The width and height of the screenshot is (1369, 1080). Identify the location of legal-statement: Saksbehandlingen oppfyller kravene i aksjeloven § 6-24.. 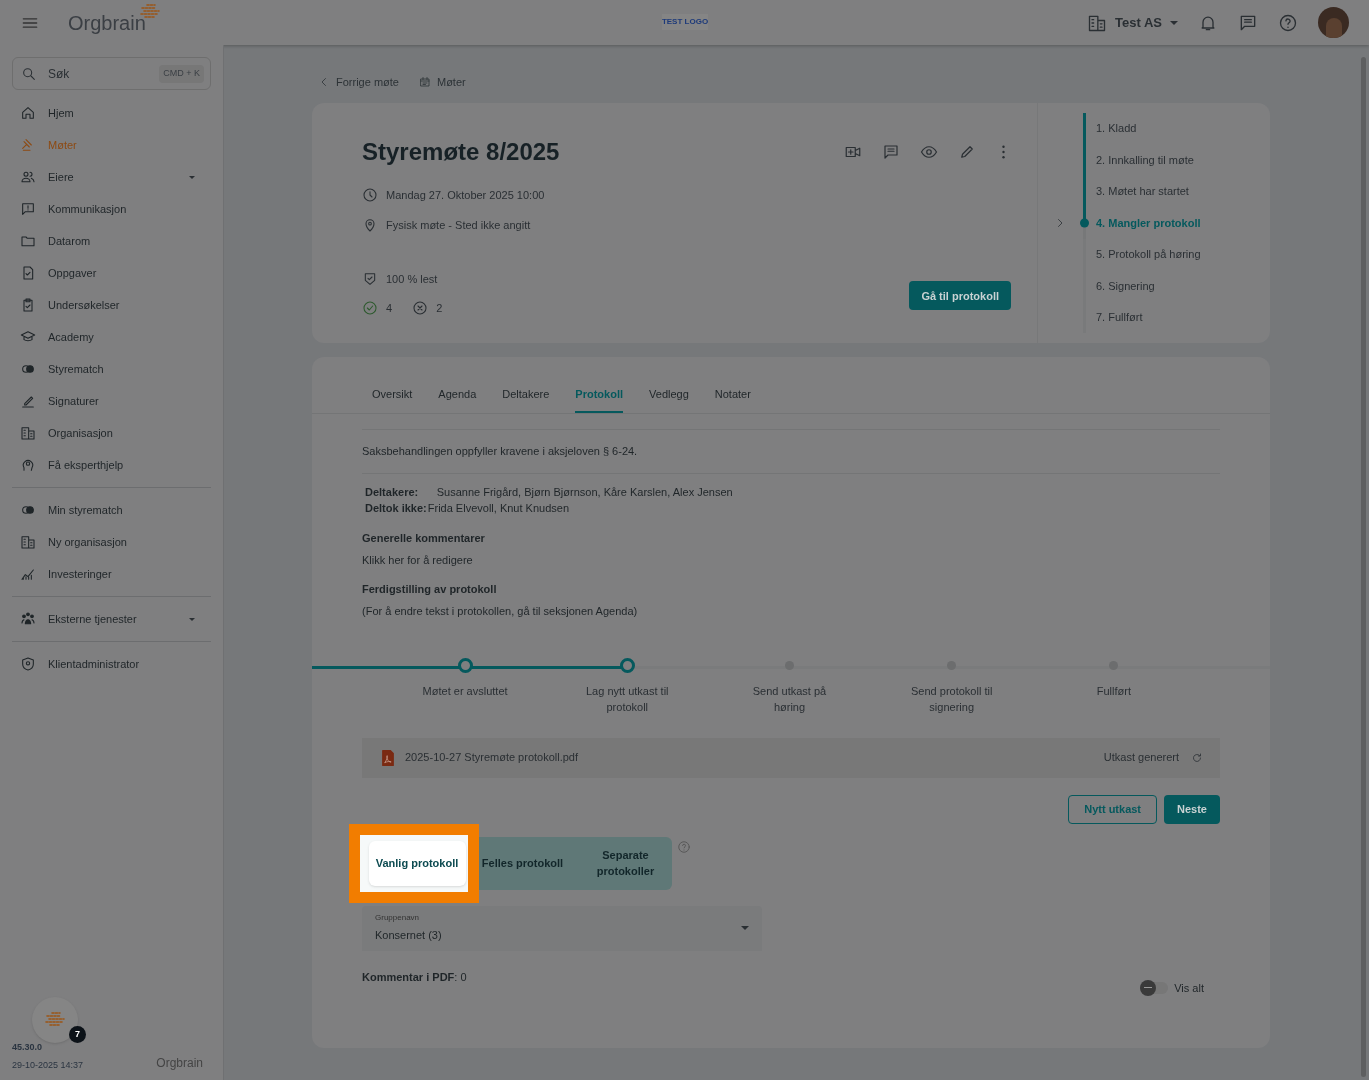
(791, 451).